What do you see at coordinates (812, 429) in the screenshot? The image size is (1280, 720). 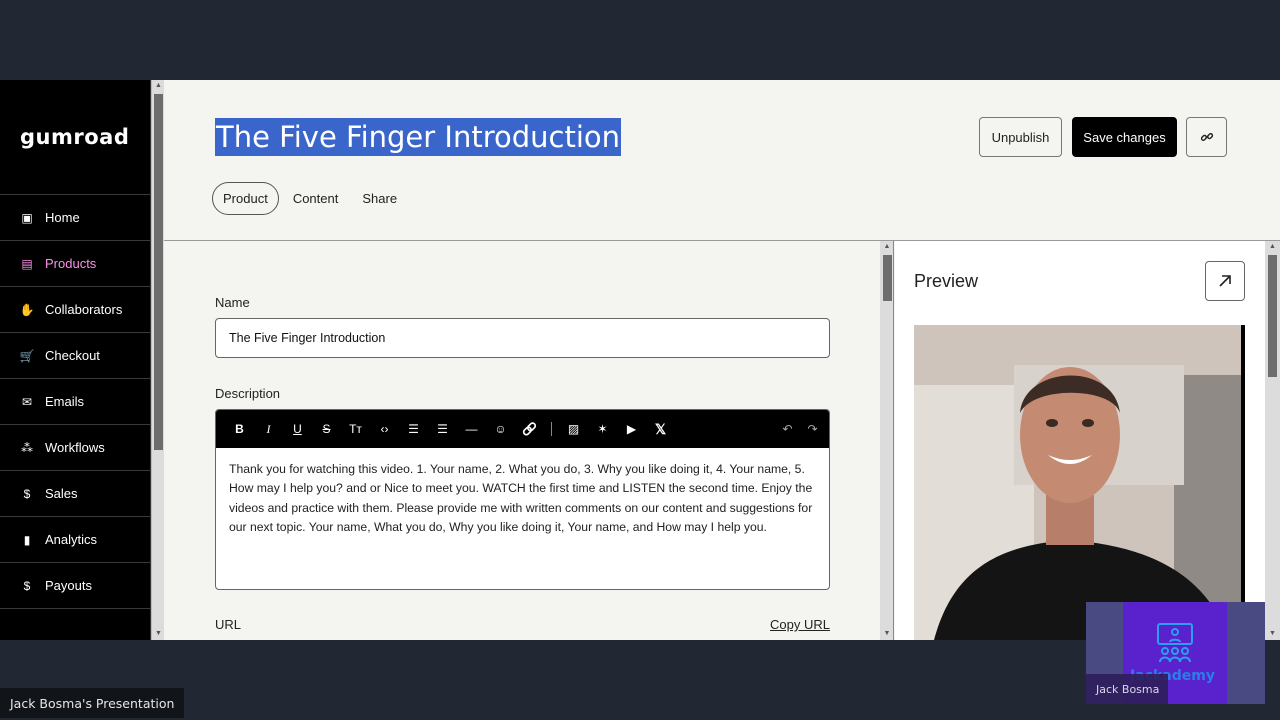 I see `redo-icon: ↷` at bounding box center [812, 429].